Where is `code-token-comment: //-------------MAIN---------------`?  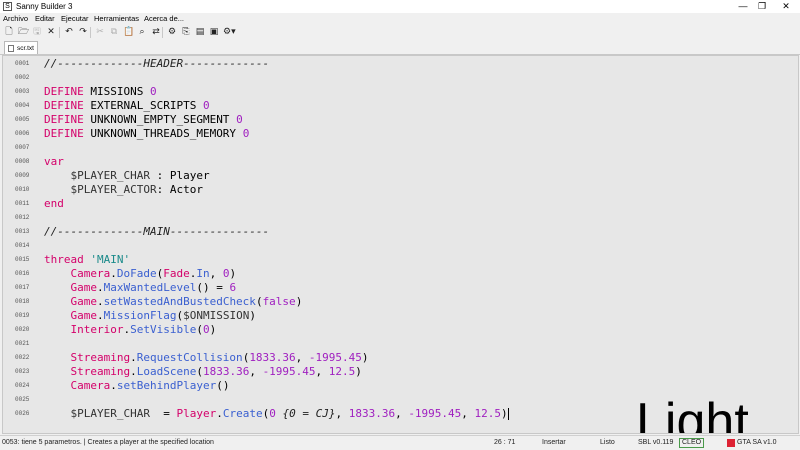
code-token-comment: //-------------MAIN--------------- is located at coordinates (157, 231).